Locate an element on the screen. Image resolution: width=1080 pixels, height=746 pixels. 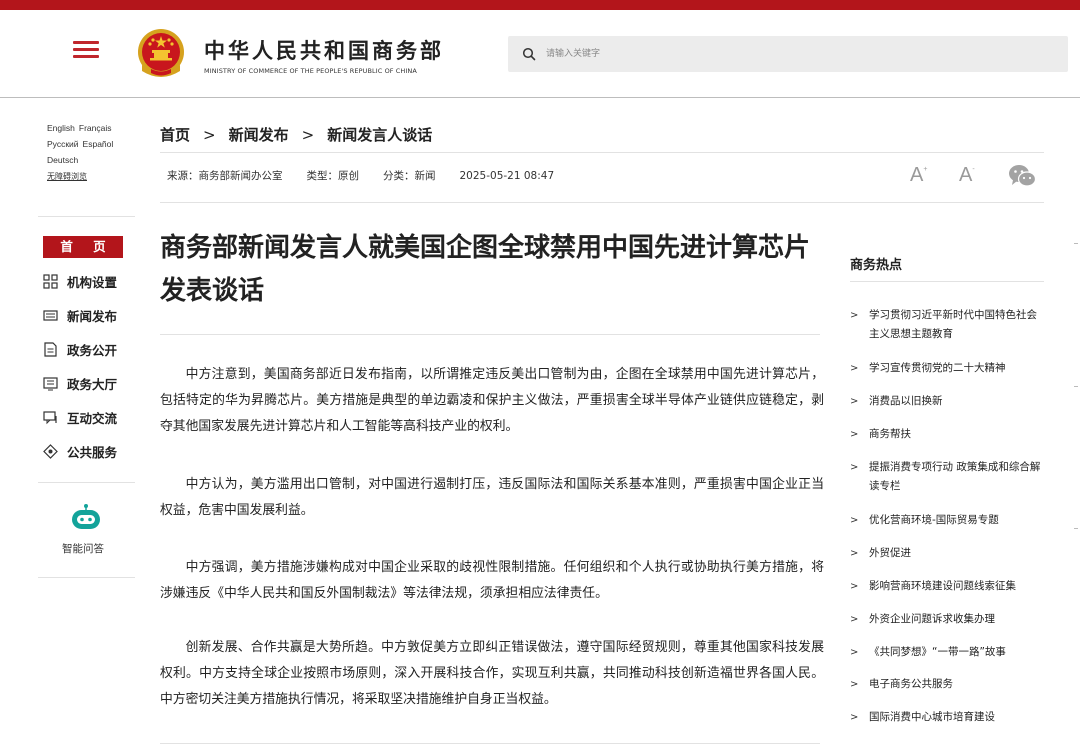
hot-topics-divider is located at coordinates (947, 281).